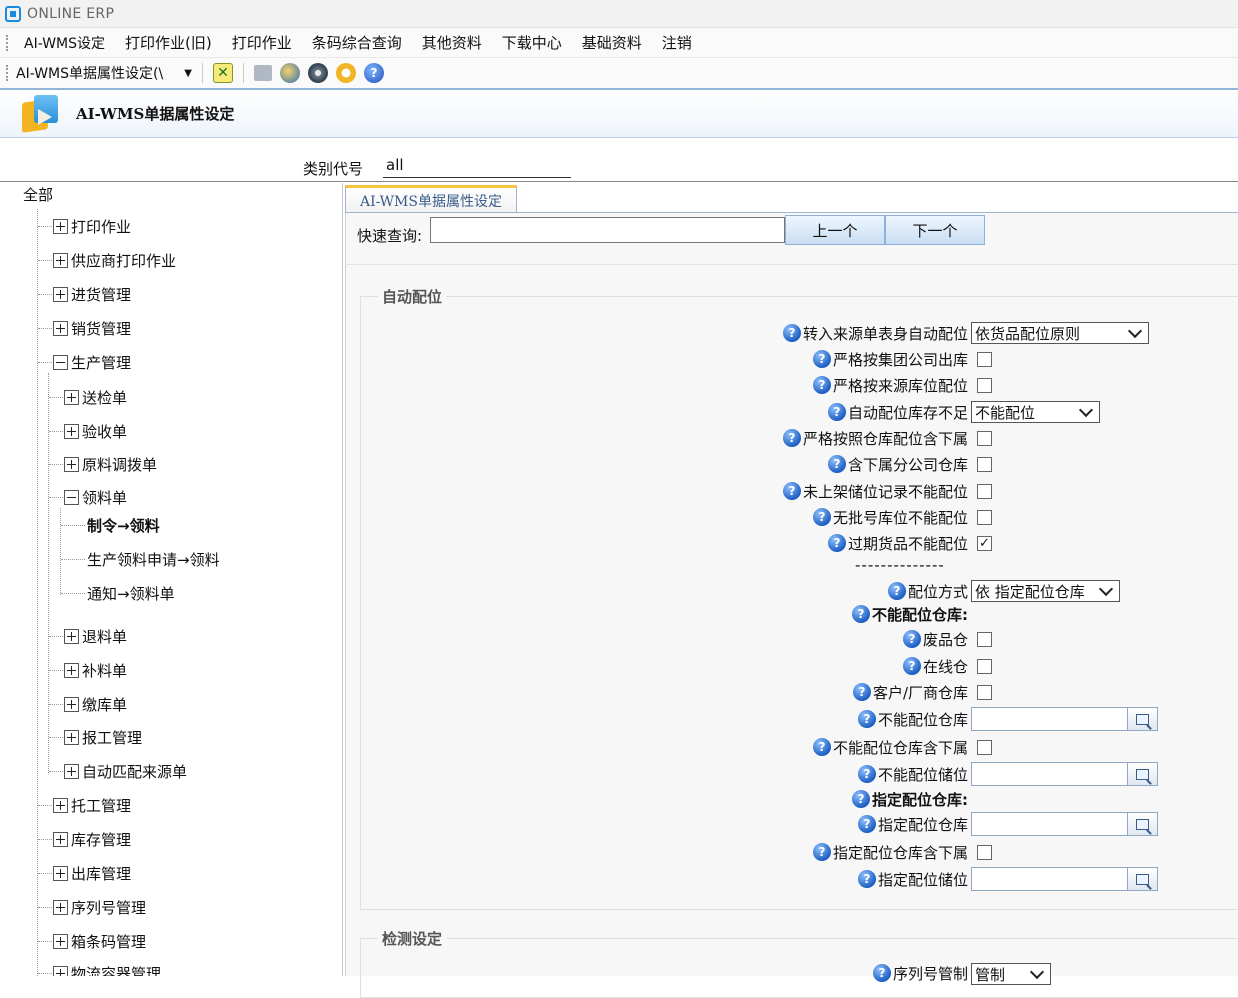 The height and width of the screenshot is (998, 1238). I want to click on insufficient-stock-select: 不能配位, so click(1035, 412).